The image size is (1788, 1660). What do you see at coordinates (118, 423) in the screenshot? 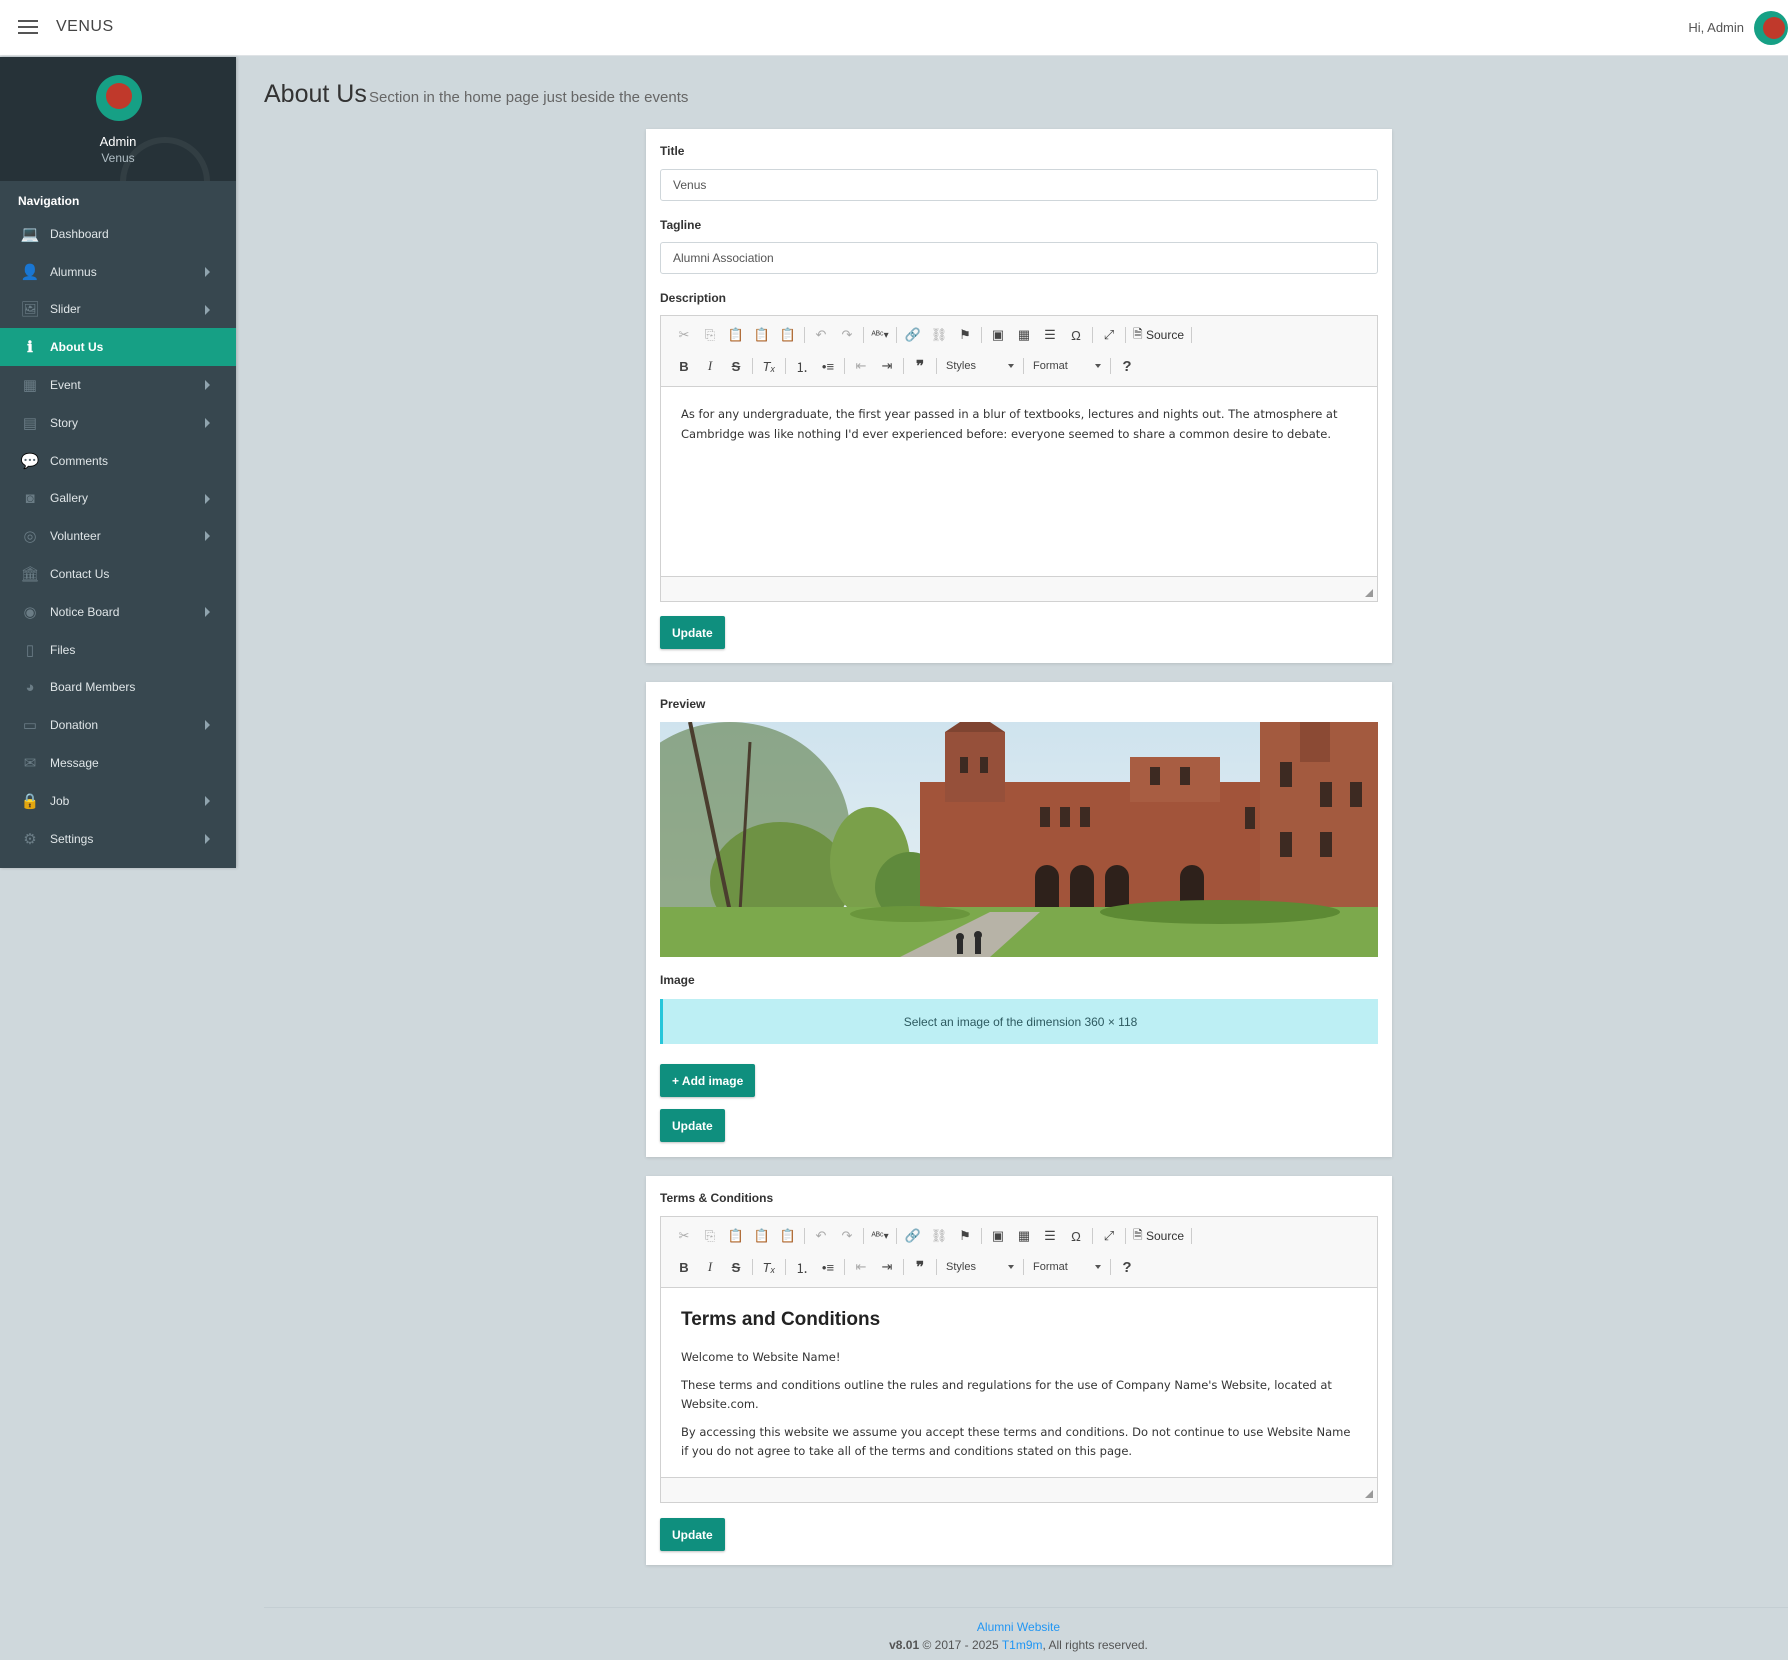
I see `sidebar-item-story: ▤ Story` at bounding box center [118, 423].